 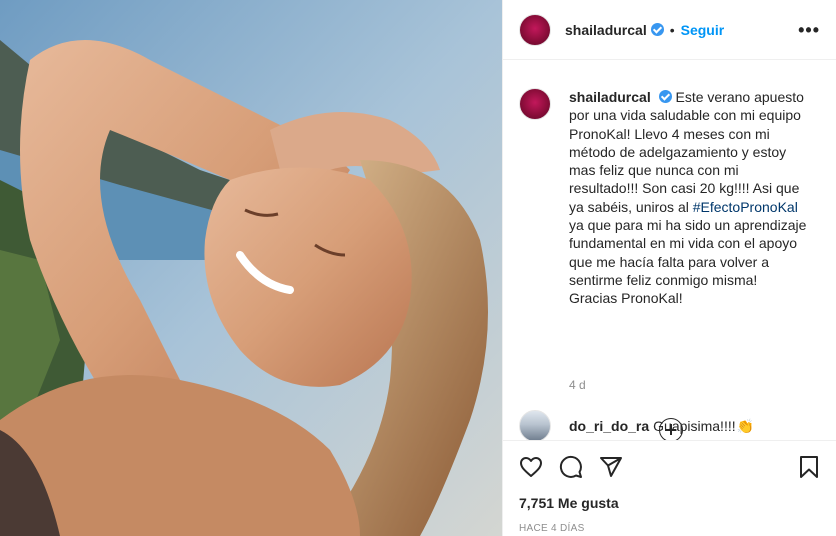 I want to click on paper-plane-icon, so click(x=611, y=469).